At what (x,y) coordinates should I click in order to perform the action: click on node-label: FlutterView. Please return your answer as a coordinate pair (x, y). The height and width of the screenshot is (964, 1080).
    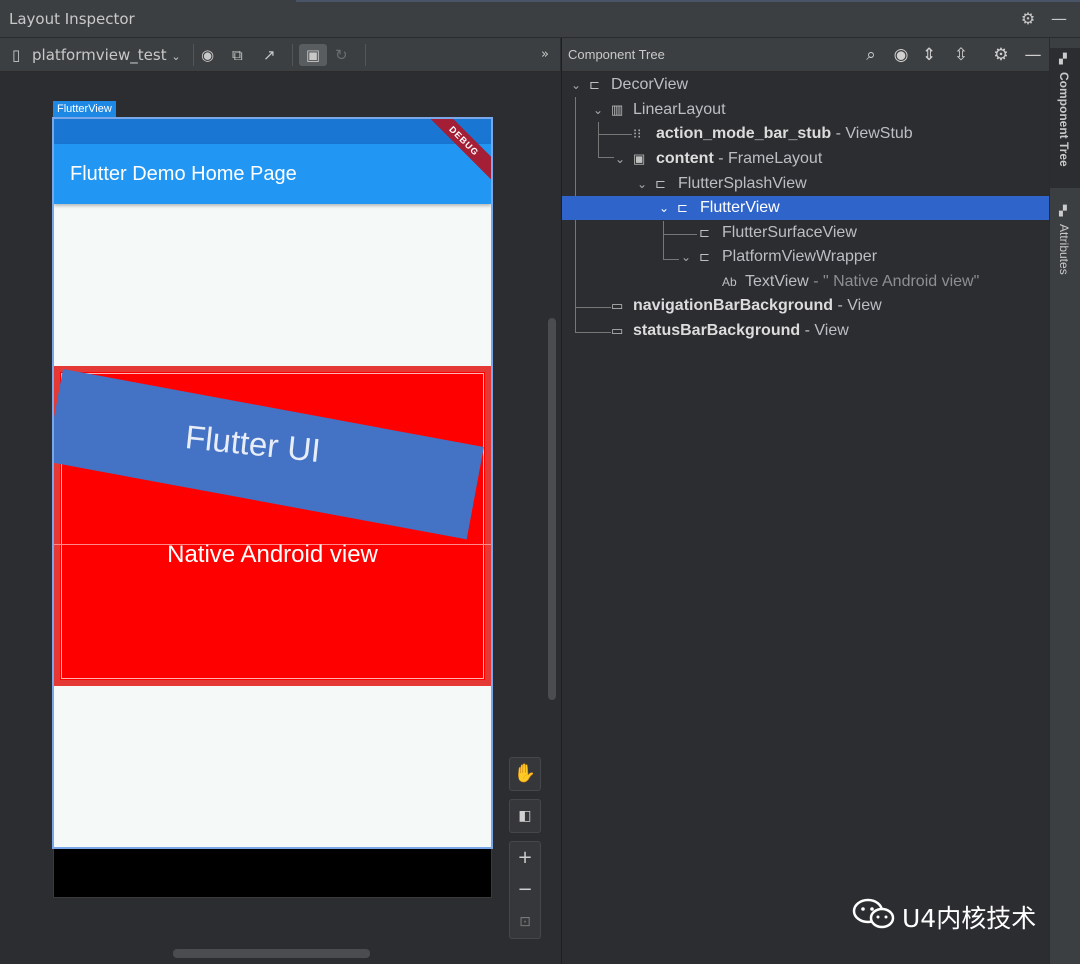
    Looking at the image, I should click on (740, 207).